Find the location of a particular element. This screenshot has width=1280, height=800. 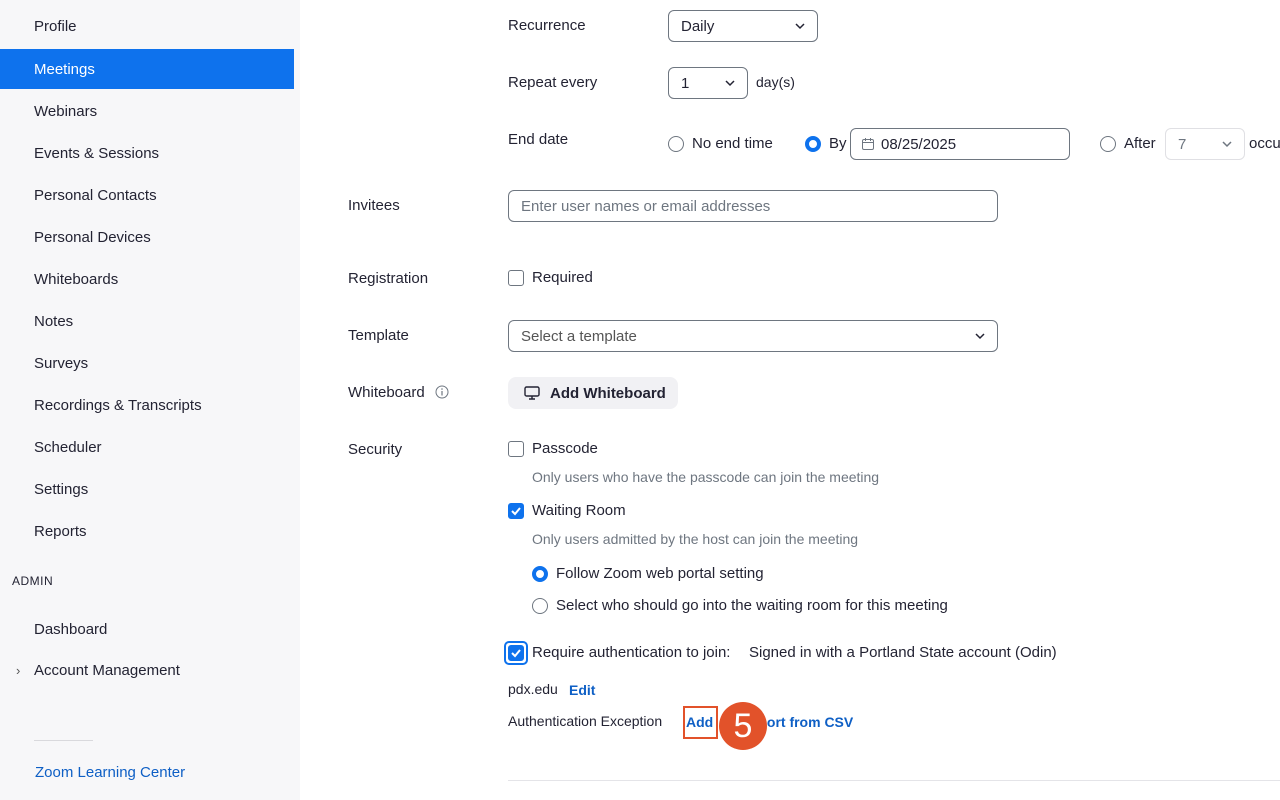

end-date-label: End date is located at coordinates (538, 139).